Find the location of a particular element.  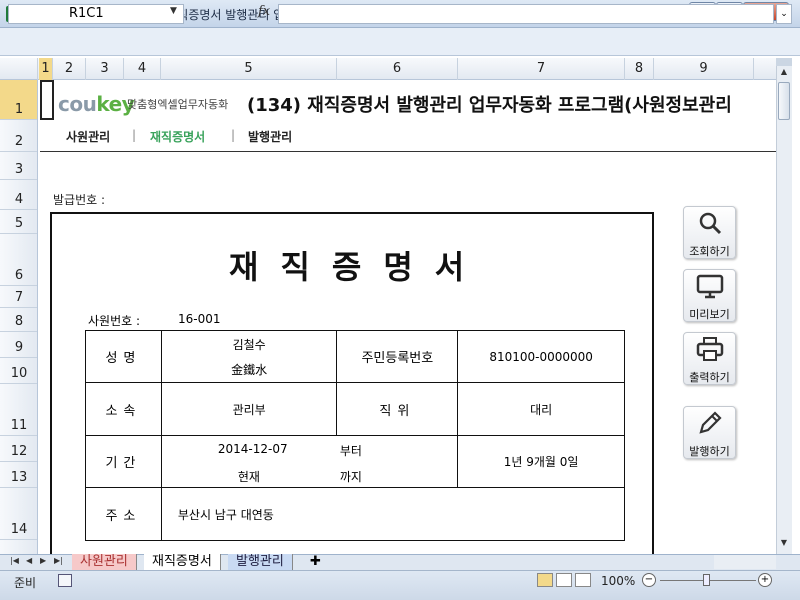

zoom-out-icon: − is located at coordinates (649, 580).